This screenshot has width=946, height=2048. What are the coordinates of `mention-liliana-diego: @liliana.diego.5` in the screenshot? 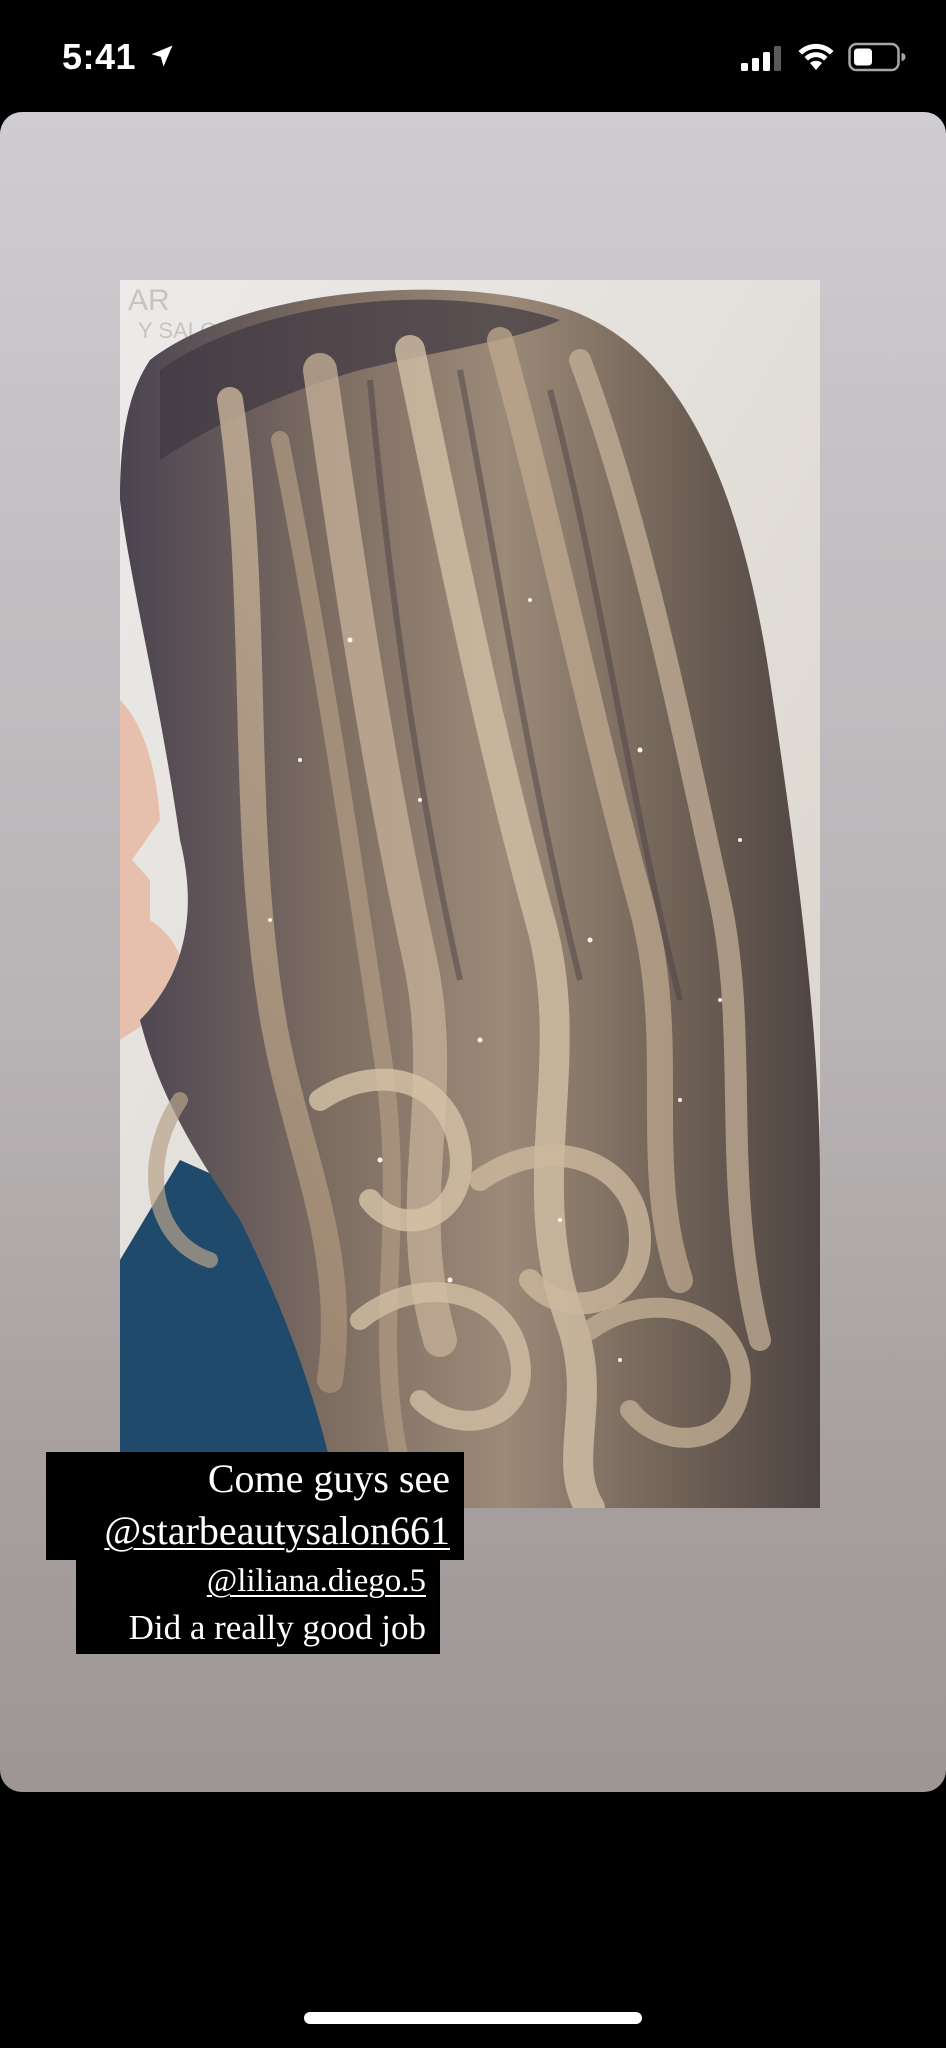 It's located at (258, 1582).